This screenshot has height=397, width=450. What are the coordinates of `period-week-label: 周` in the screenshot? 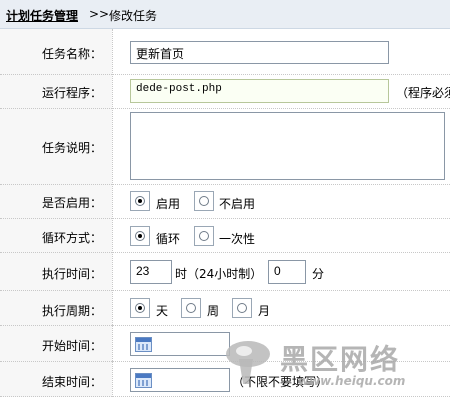 It's located at (213, 311).